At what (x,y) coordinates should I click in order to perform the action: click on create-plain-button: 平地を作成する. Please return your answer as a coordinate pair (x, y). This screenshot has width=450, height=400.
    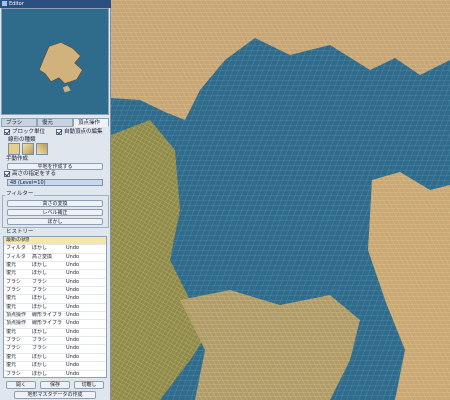
    Looking at the image, I should click on (55, 166).